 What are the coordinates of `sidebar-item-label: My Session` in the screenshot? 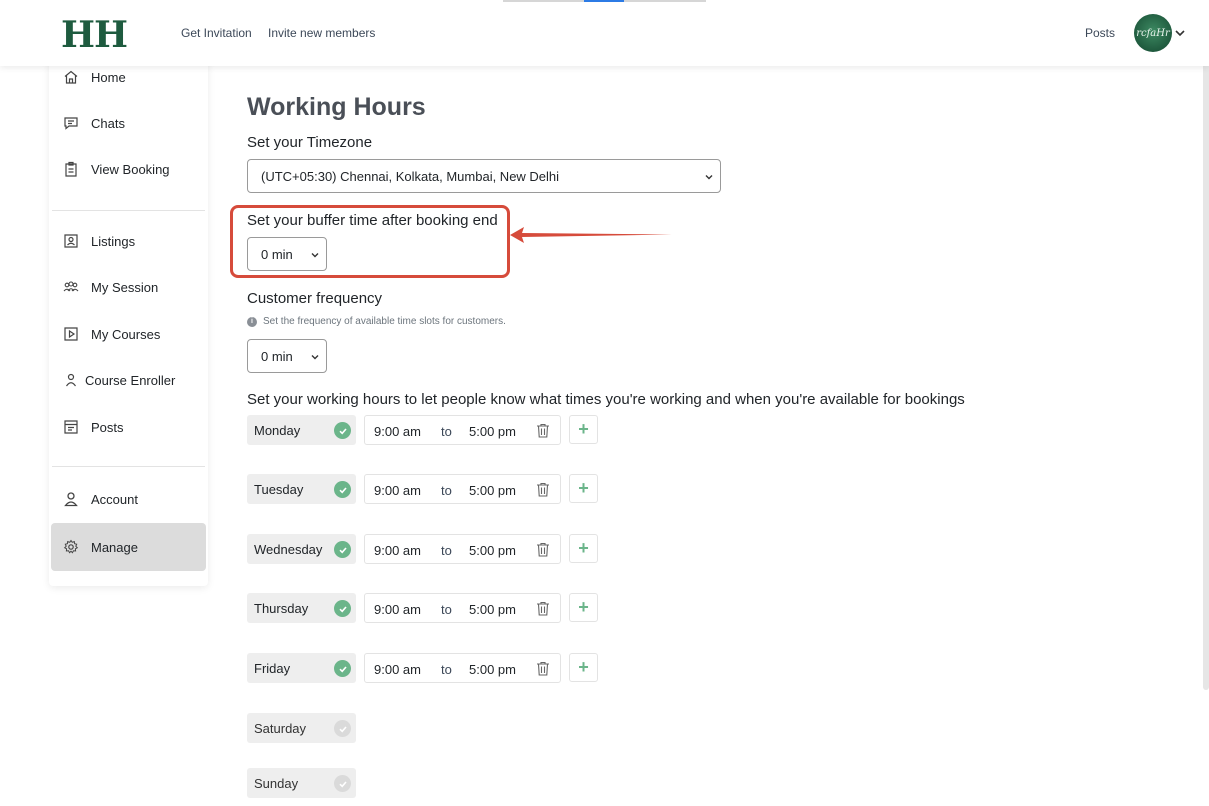 It's located at (125, 287).